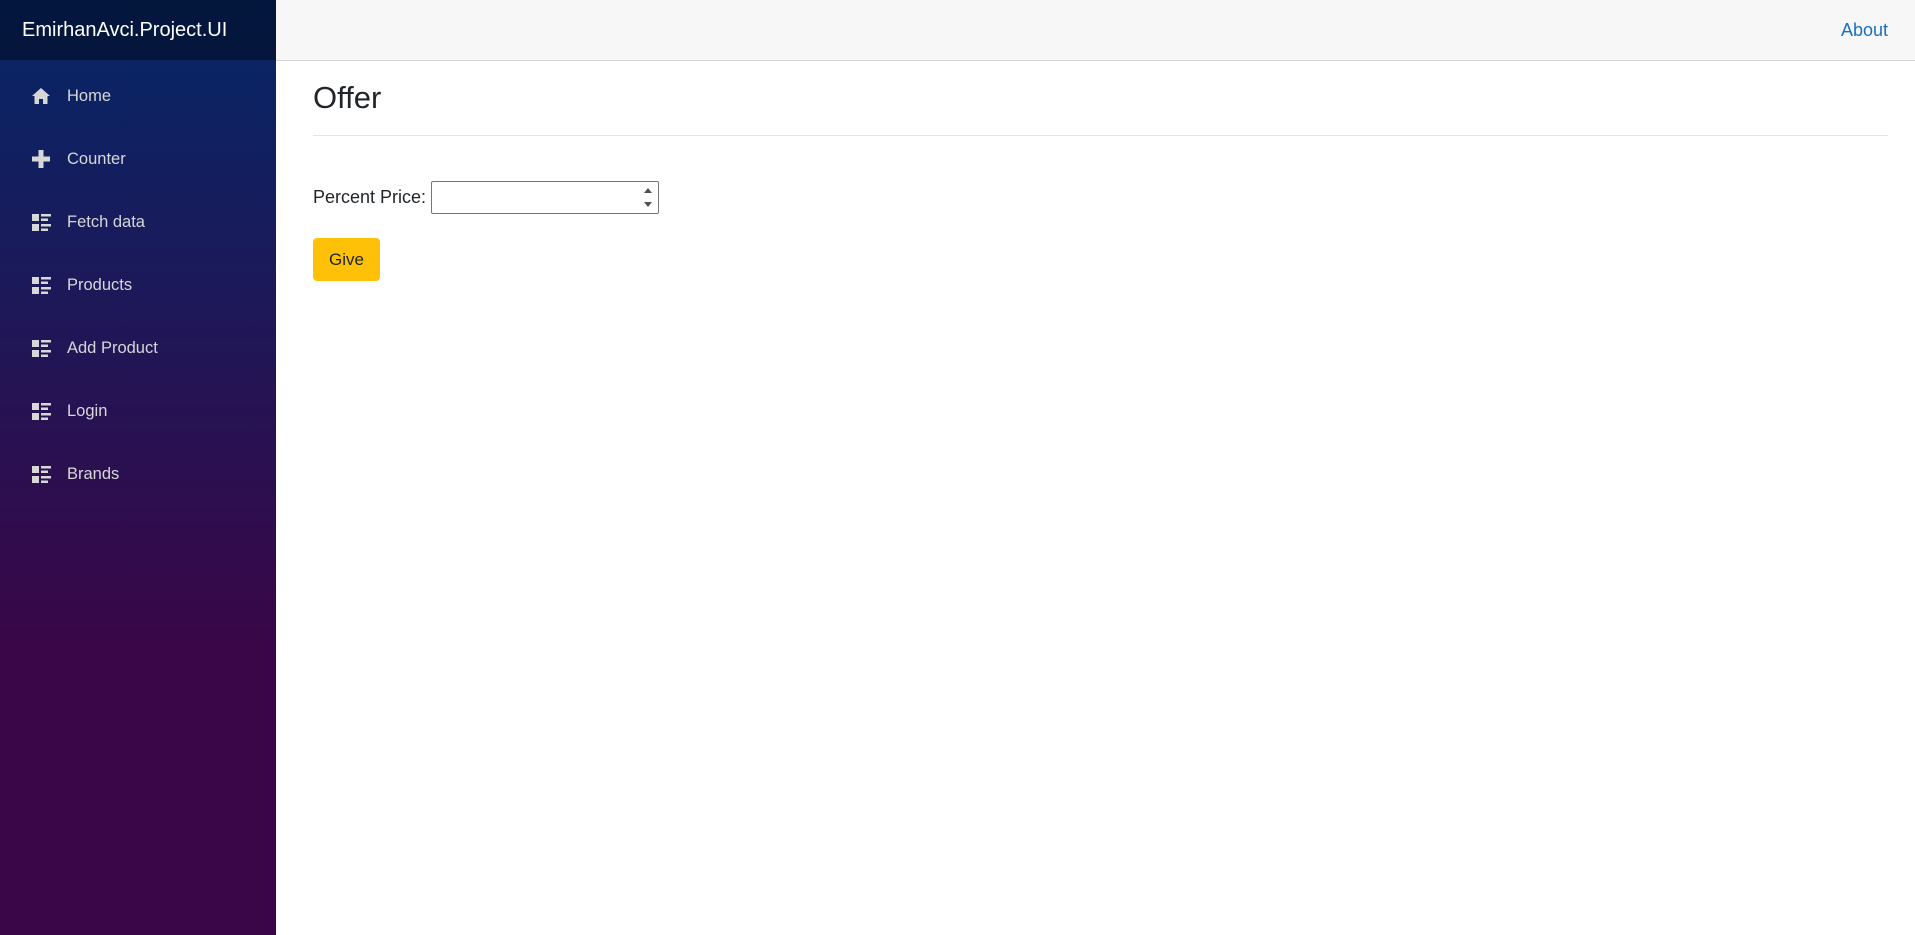  What do you see at coordinates (1864, 30) in the screenshot?
I see `about-link: About` at bounding box center [1864, 30].